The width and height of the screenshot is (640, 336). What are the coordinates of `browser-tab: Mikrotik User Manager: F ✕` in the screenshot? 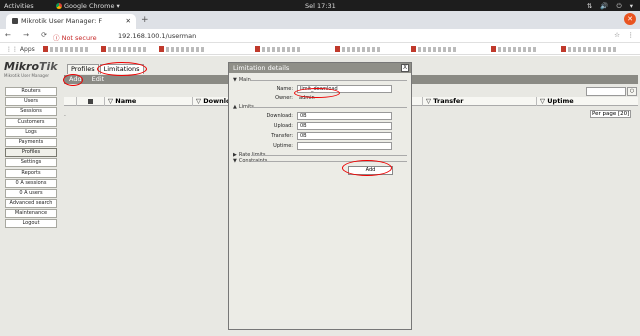 It's located at (71, 21).